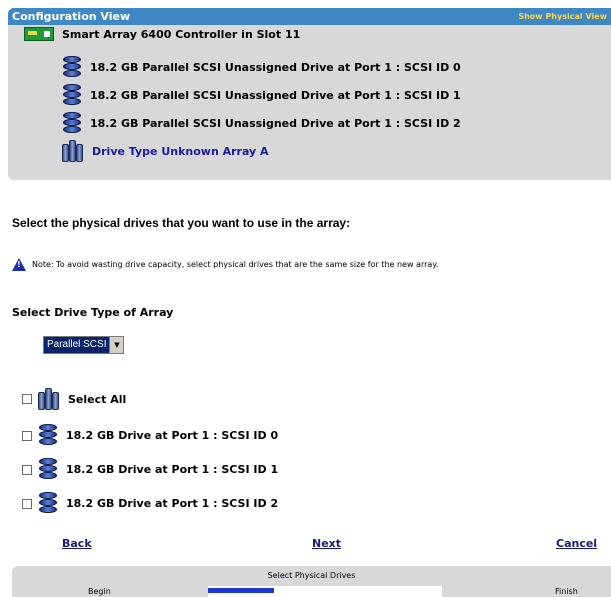 The height and width of the screenshot is (597, 611). I want to click on cancel-link: Cancel, so click(576, 543).